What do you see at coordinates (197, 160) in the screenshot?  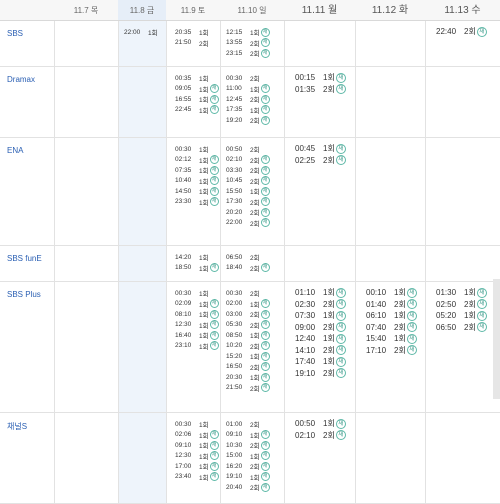 I see `airing-entry: 02:12 1회 재` at bounding box center [197, 160].